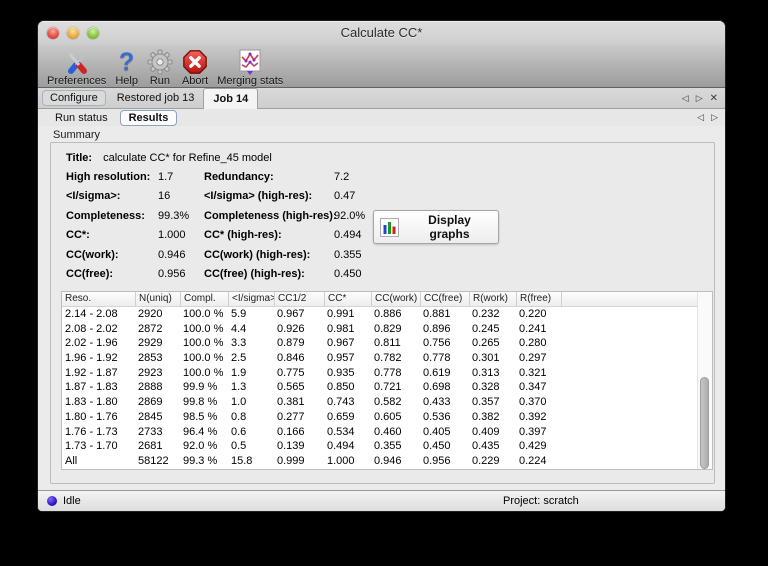 This screenshot has height=566, width=768. I want to click on table-cell: 1.73 - 1.70, so click(91, 446).